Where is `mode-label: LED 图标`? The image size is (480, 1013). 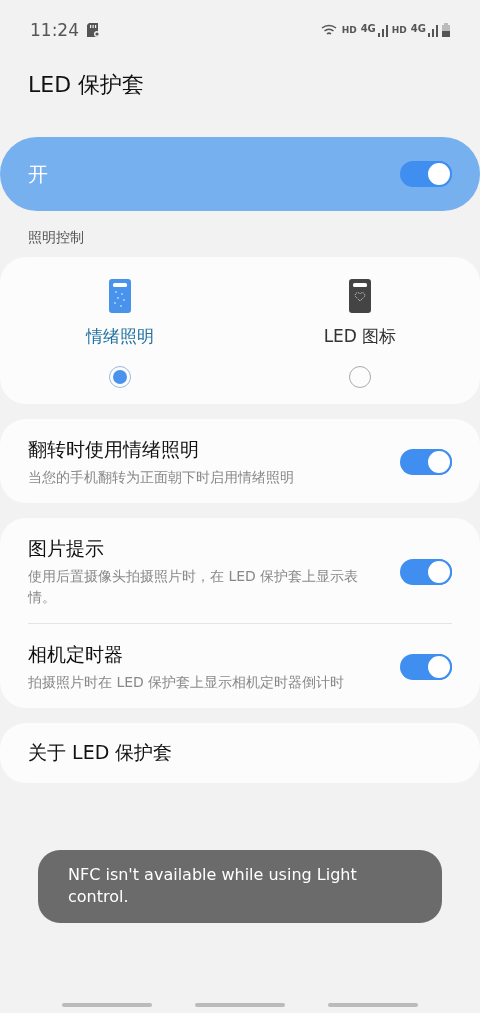
mode-label: LED 图标 is located at coordinates (360, 336).